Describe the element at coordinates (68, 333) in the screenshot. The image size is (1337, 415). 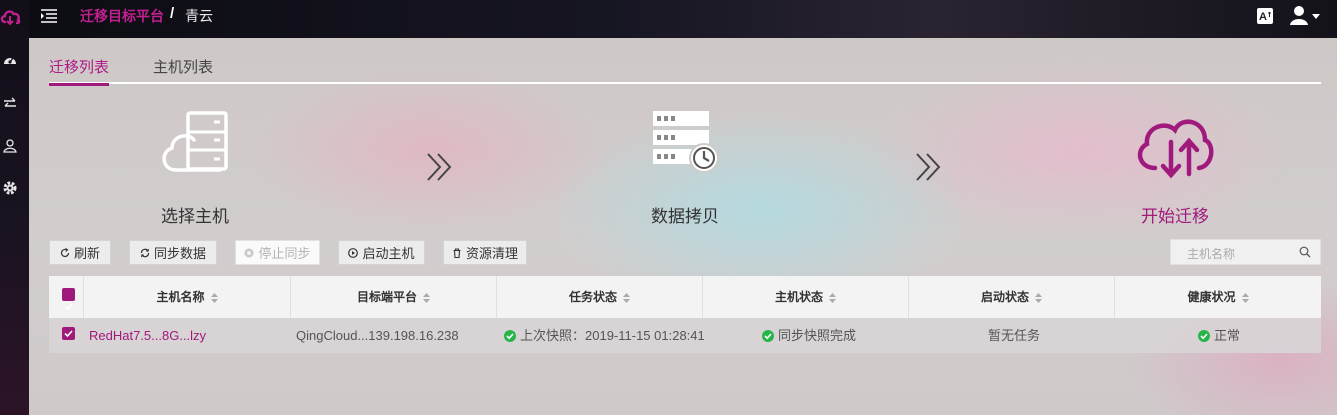
I see `row-checkbox` at that location.